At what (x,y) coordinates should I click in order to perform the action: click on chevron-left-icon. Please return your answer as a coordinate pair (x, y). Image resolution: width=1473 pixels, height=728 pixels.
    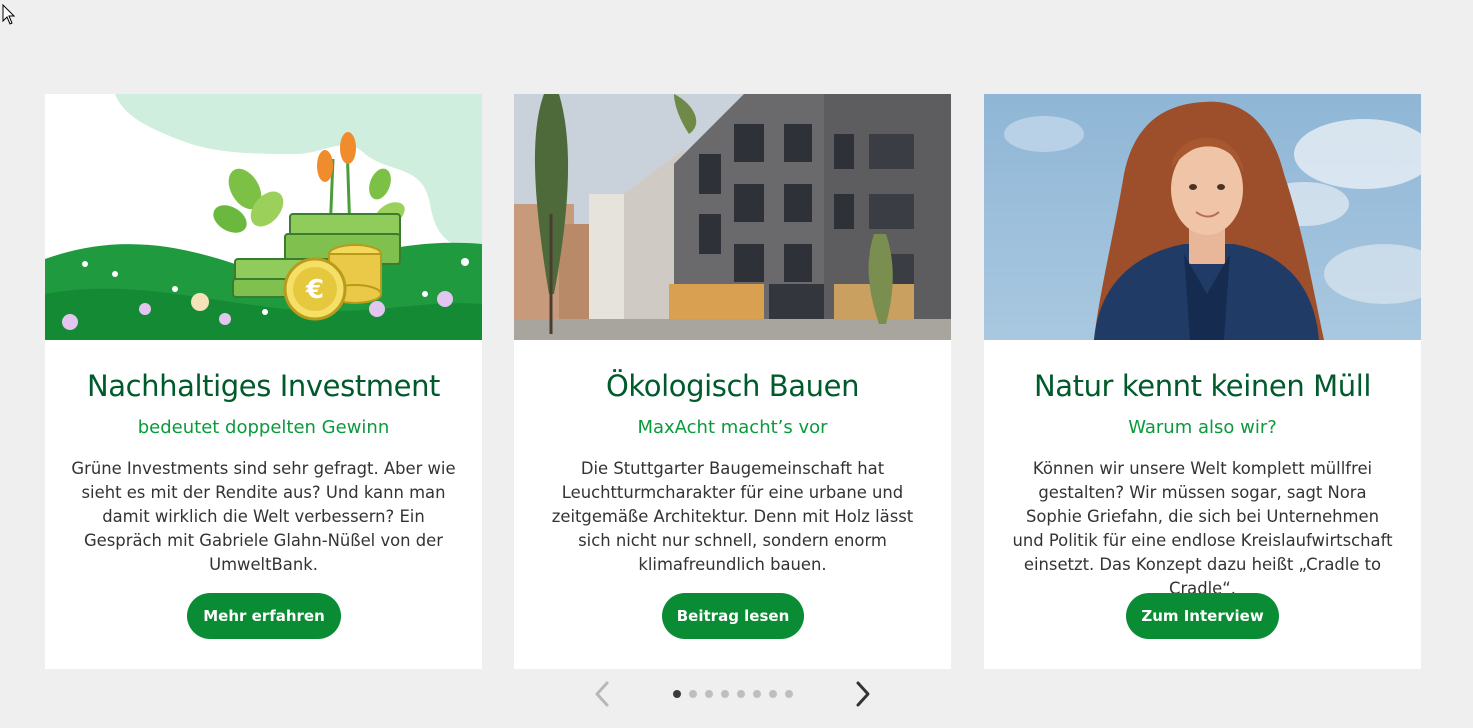
    Looking at the image, I should click on (602, 694).